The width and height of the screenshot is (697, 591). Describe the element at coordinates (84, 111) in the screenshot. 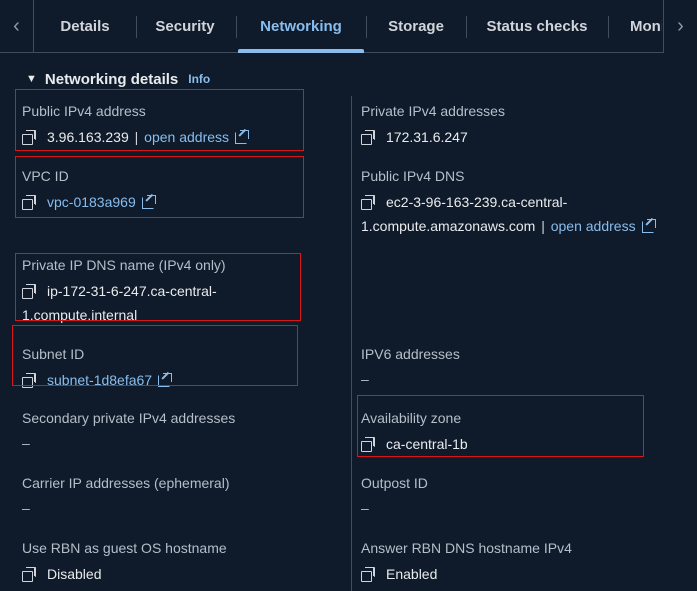

I see `field-label: Public IPv4 address` at that location.